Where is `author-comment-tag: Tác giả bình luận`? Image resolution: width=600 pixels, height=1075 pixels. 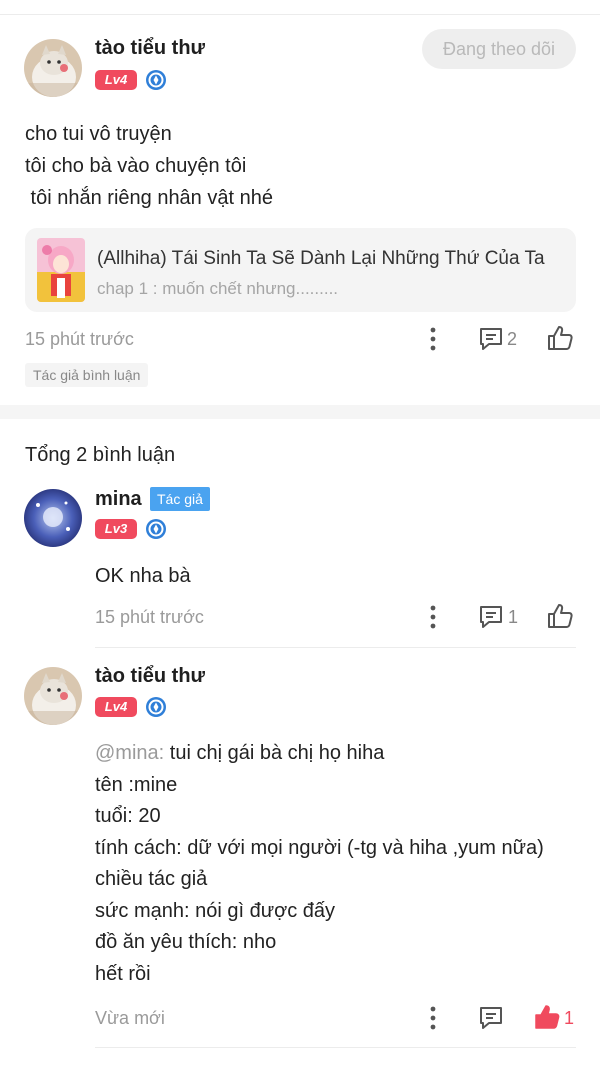
author-comment-tag: Tác giả bình luận is located at coordinates (87, 375).